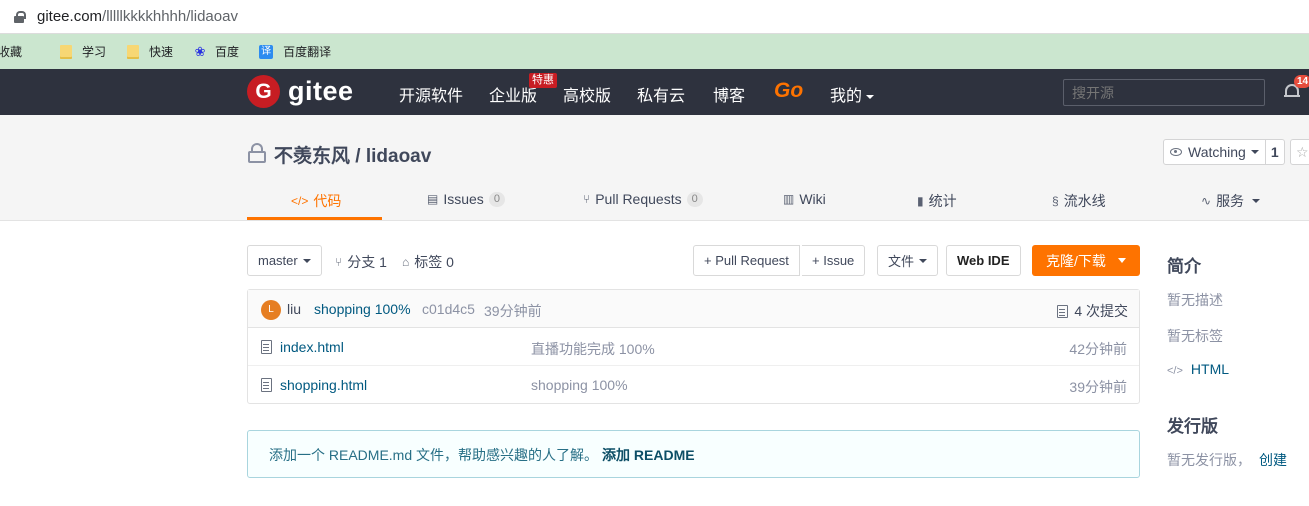 The width and height of the screenshot is (1309, 506). What do you see at coordinates (227, 52) in the screenshot?
I see `bookmark-label: 百度` at bounding box center [227, 52].